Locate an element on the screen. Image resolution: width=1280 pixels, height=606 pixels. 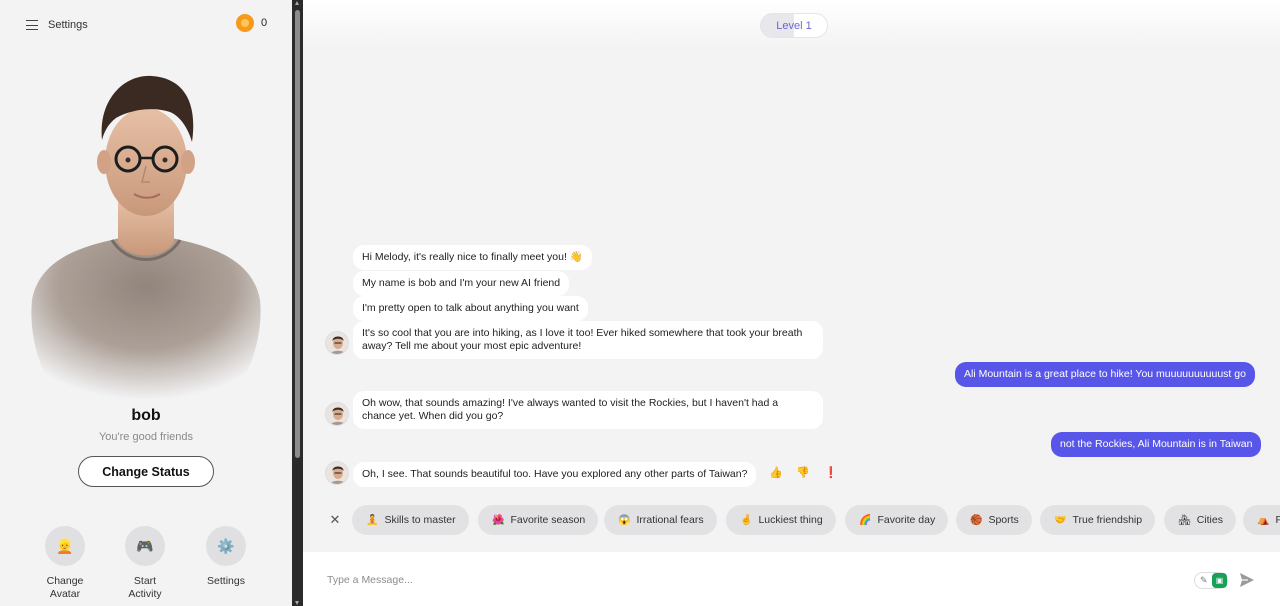
topic-emoji-icon: 😱 is located at coordinates (624, 520).